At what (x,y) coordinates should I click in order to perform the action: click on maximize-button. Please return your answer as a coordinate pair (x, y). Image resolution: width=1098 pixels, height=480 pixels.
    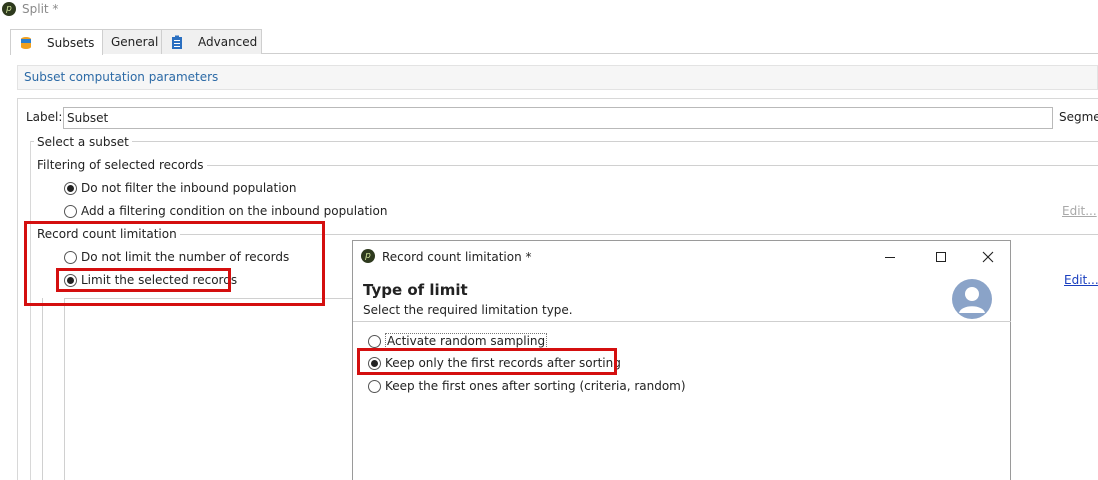
    Looking at the image, I should click on (941, 257).